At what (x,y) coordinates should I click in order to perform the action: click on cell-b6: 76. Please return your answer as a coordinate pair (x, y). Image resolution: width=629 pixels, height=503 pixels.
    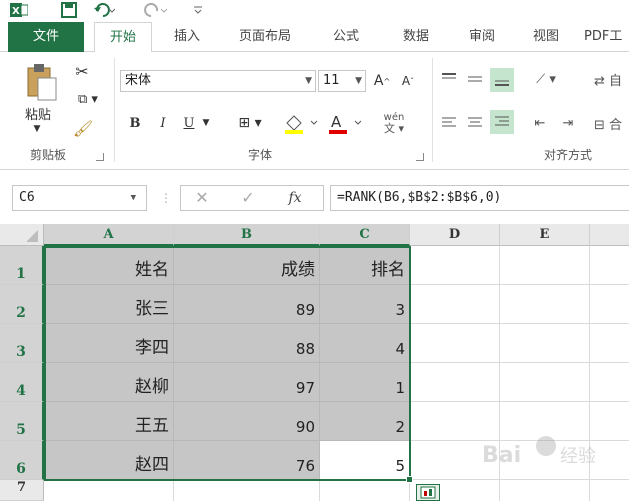
    Looking at the image, I should click on (247, 460).